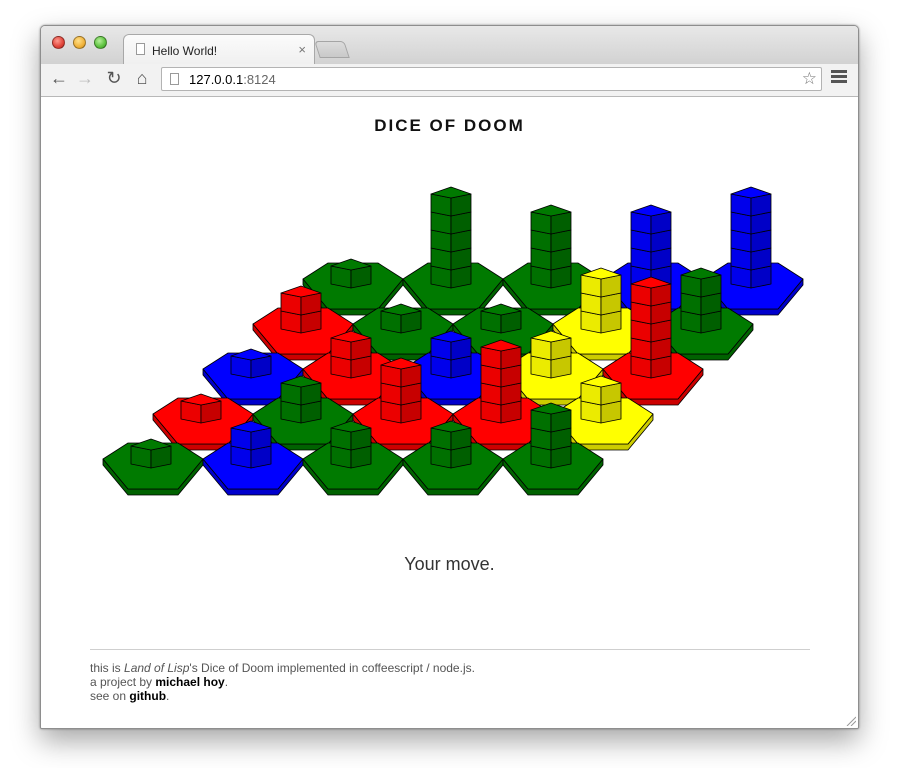 The width and height of the screenshot is (897, 768). I want to click on url-port: :8124, so click(259, 79).